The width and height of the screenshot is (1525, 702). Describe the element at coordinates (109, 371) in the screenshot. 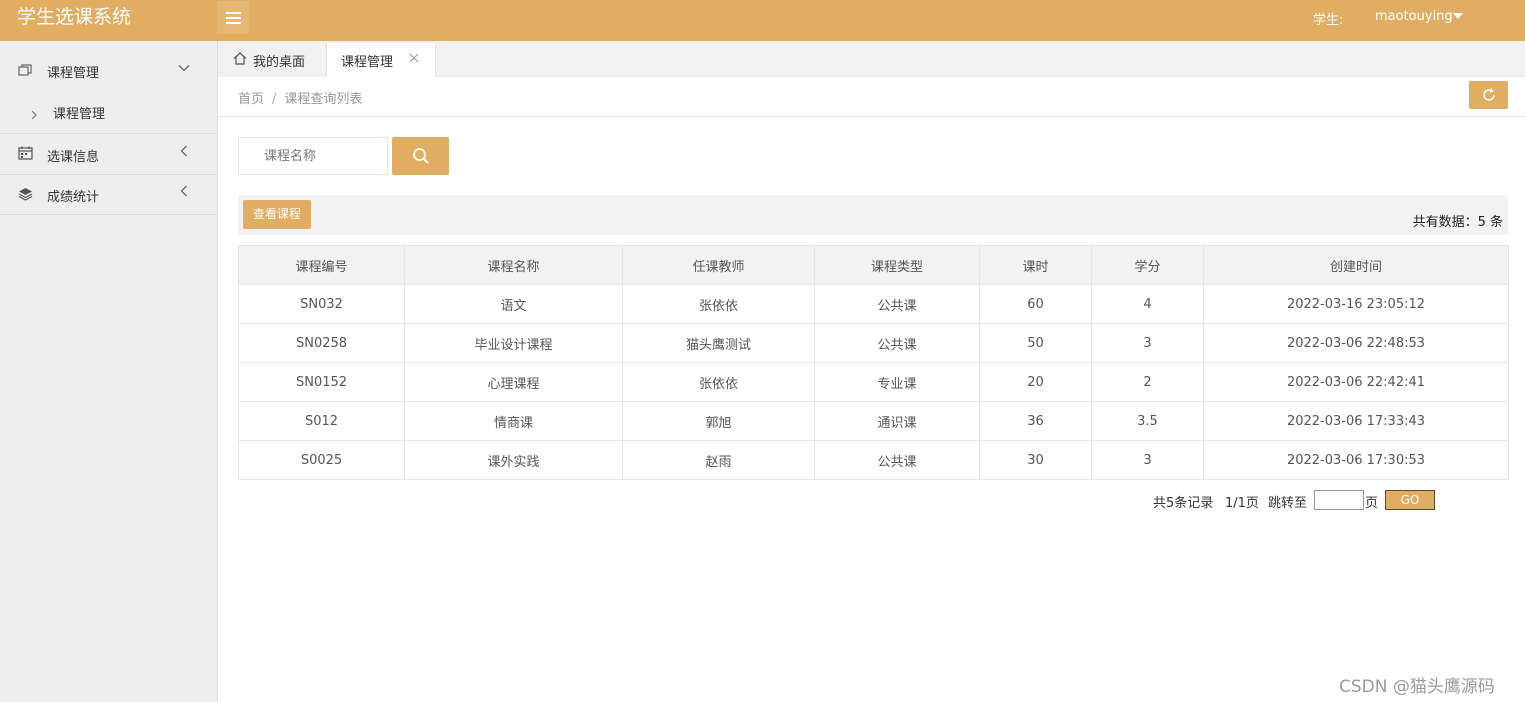

I see `sidebar: 课程管理 课程管理 选课信息 成绩统计` at that location.